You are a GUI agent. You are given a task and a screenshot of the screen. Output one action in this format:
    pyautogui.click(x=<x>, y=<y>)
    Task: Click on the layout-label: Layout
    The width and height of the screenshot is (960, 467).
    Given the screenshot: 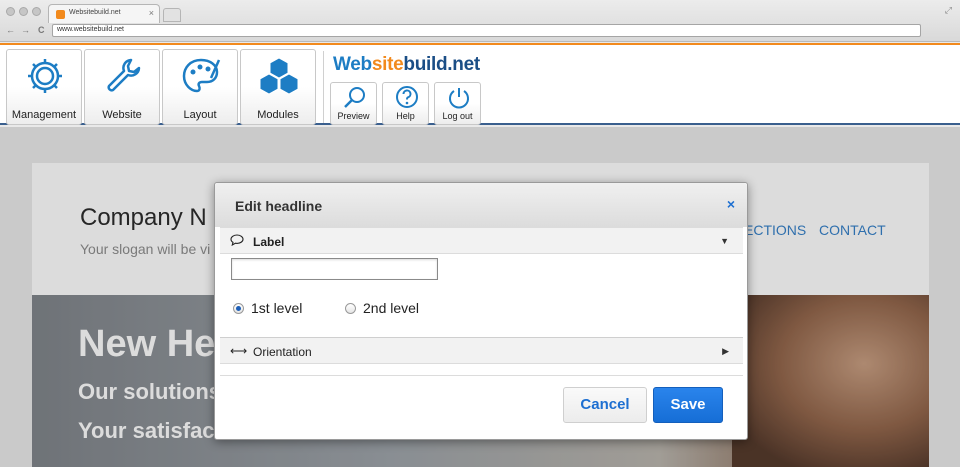 What is the action you would take?
    pyautogui.click(x=200, y=115)
    